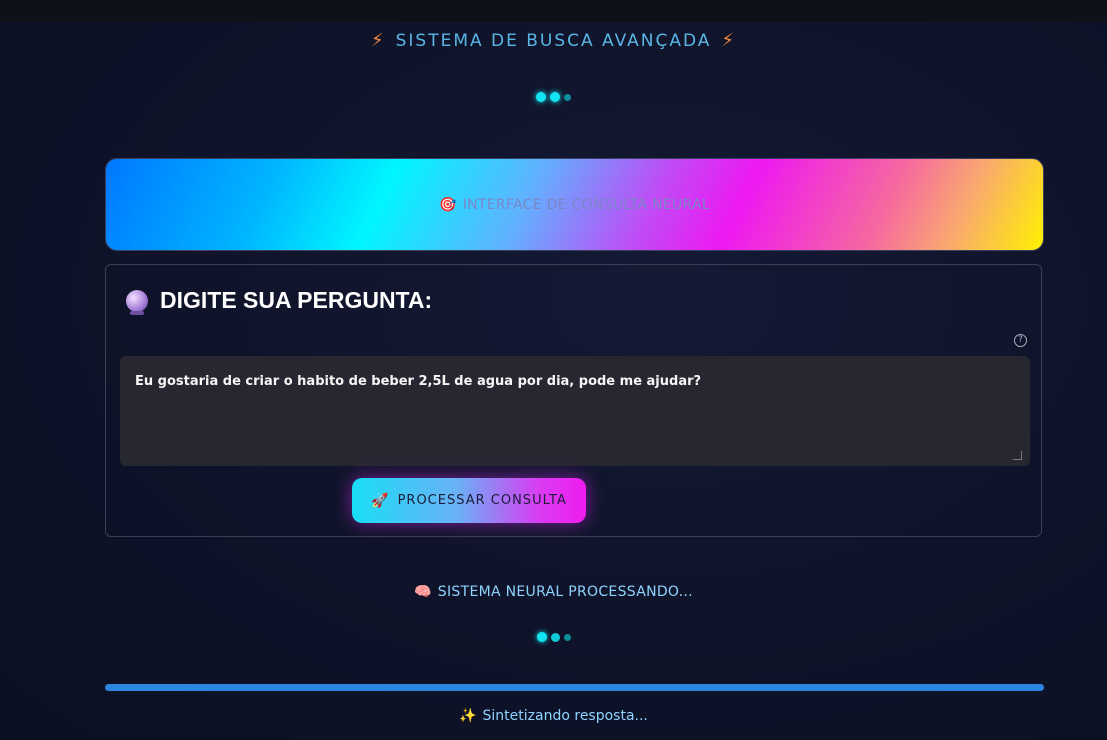  I want to click on banner-text: 🎯 INTERFACE DE CONSULTA NEURAL, so click(574, 205).